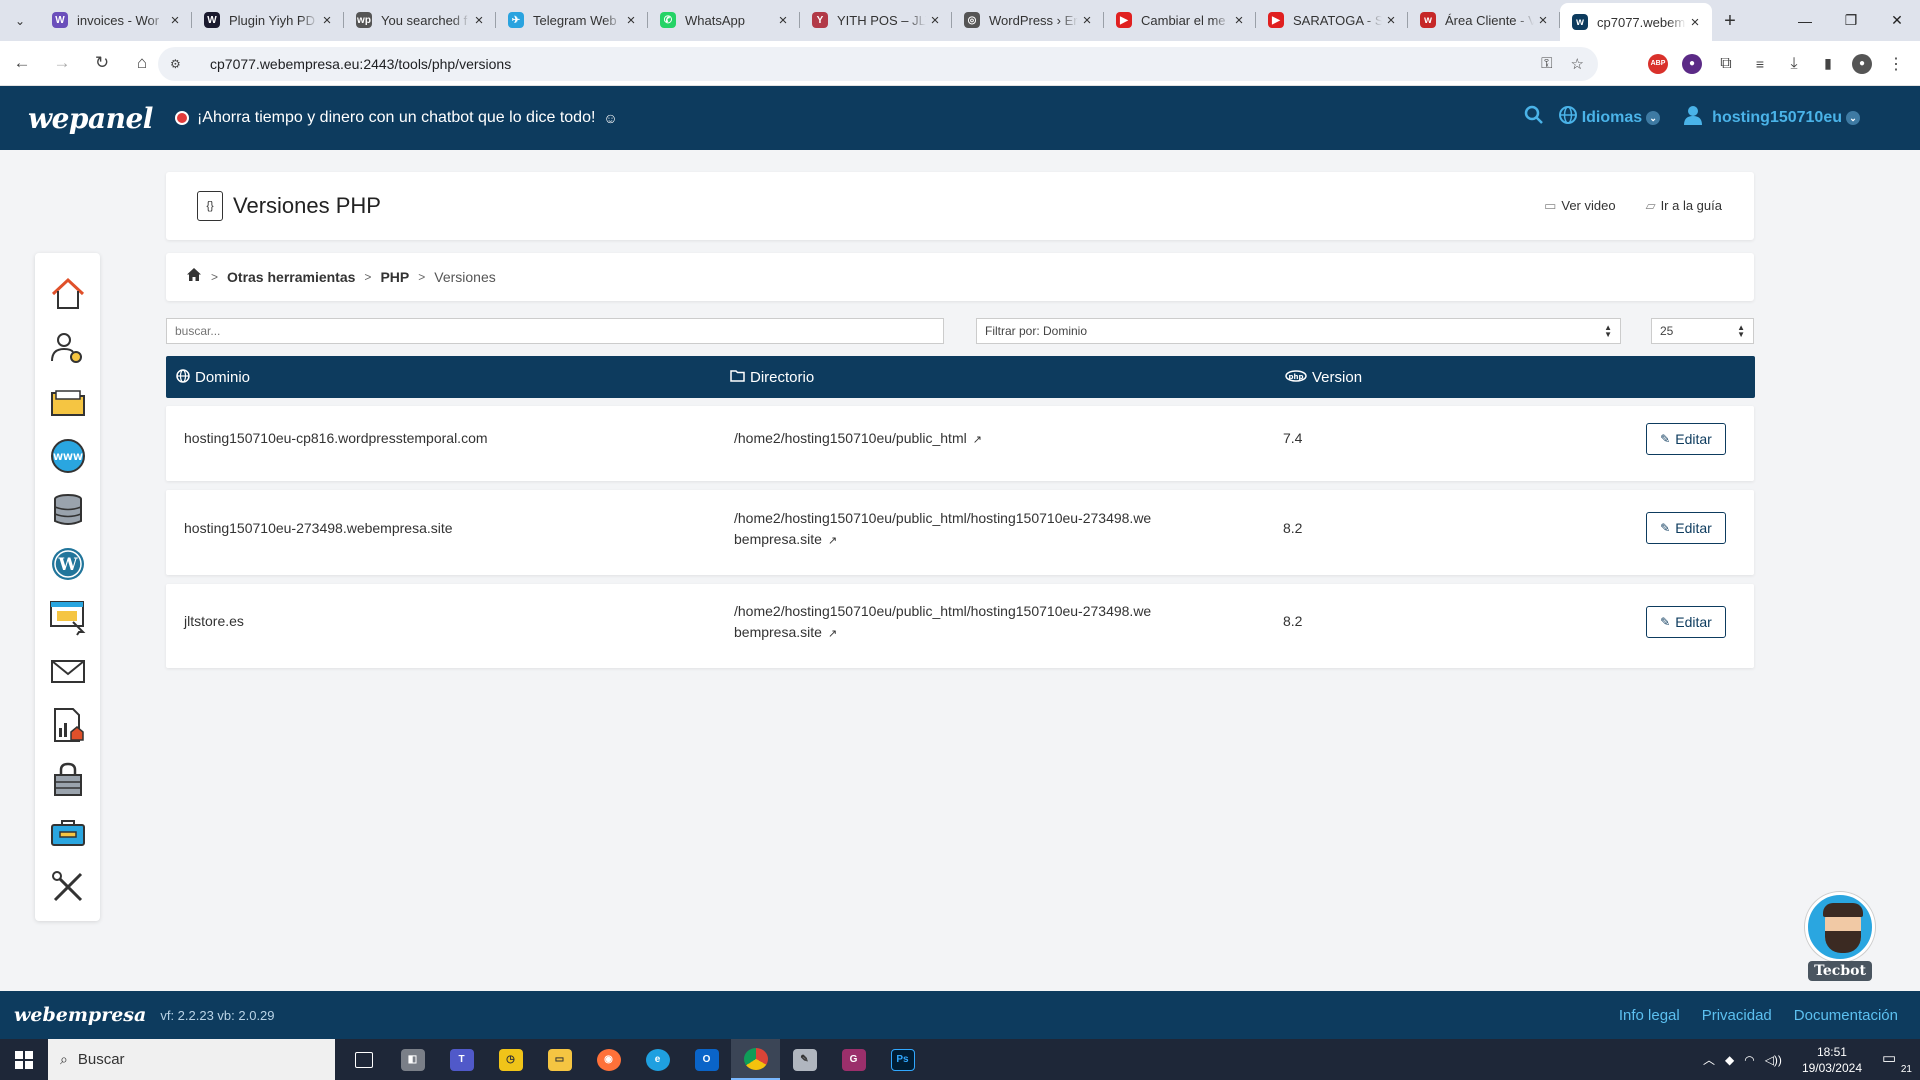  What do you see at coordinates (68, 617) in the screenshot?
I see `site-builder-icon` at bounding box center [68, 617].